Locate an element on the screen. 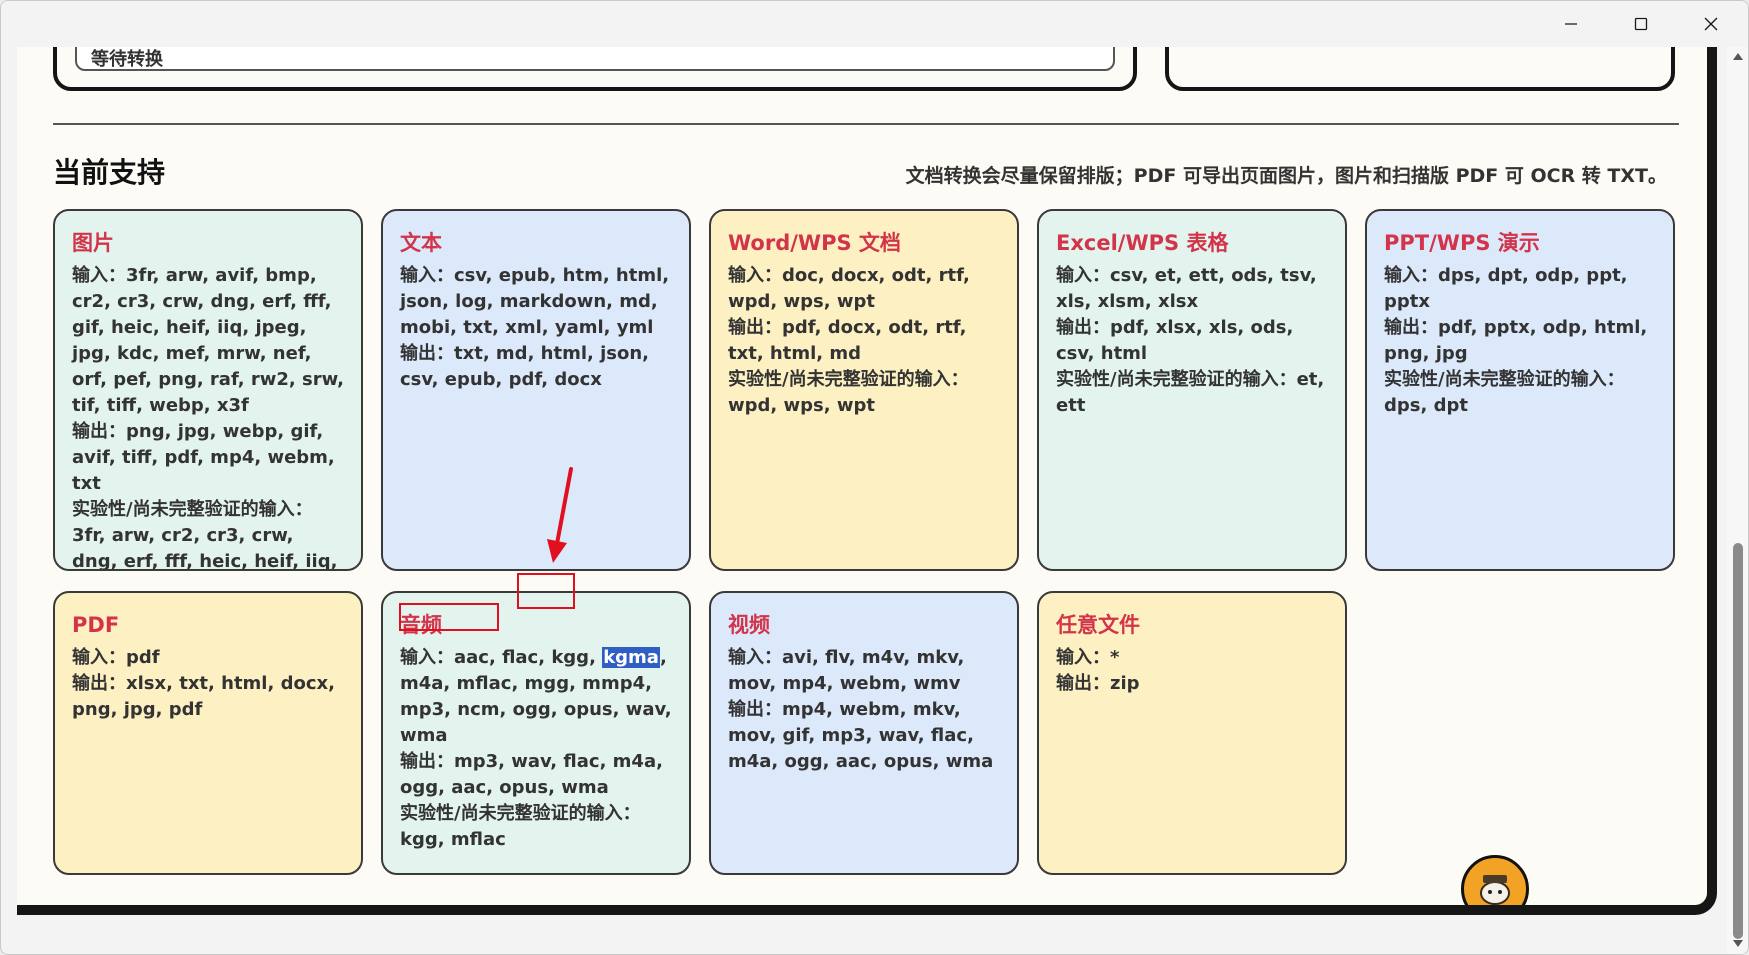 The width and height of the screenshot is (1749, 955). close-button is located at coordinates (1711, 24).